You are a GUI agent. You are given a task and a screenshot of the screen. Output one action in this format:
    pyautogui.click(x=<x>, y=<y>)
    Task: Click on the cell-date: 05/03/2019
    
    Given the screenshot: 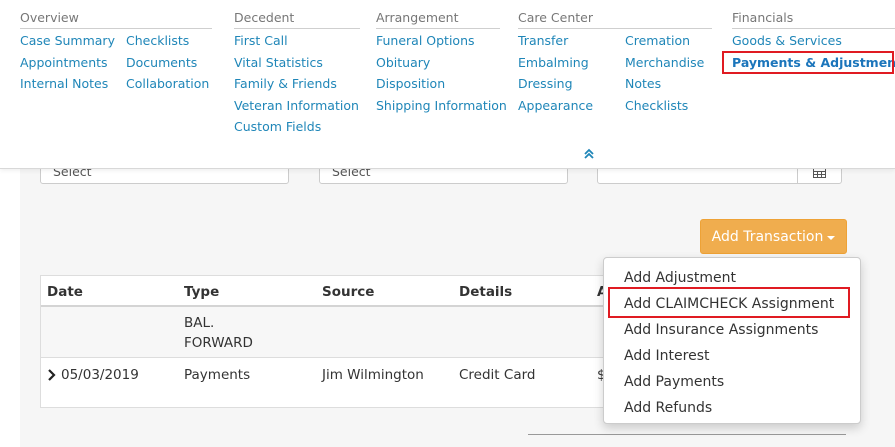 What is the action you would take?
    pyautogui.click(x=100, y=375)
    